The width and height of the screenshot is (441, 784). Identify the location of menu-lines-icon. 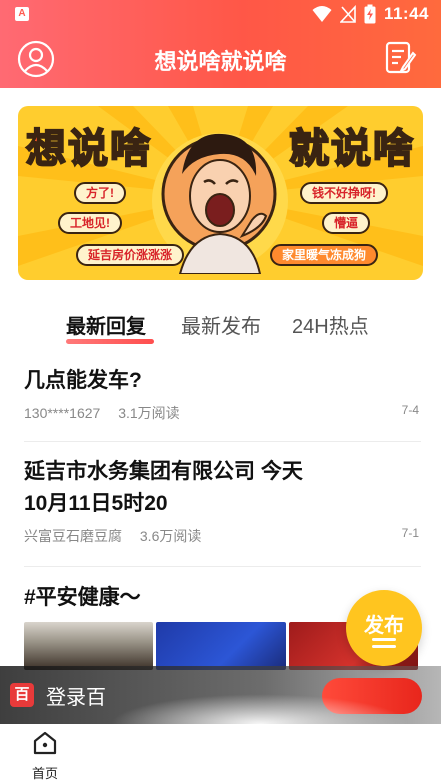
(384, 645).